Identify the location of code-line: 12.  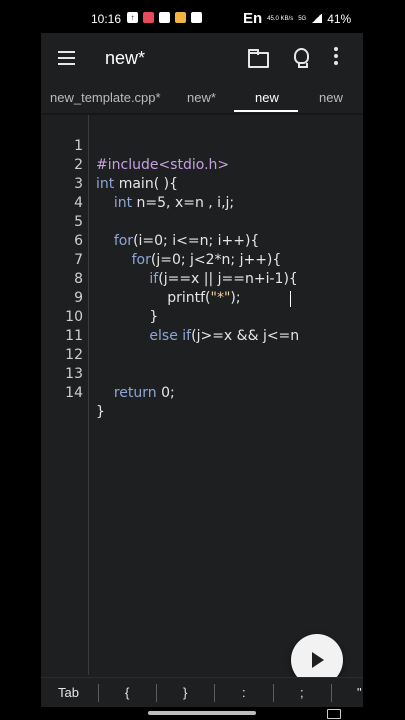
(202, 345).